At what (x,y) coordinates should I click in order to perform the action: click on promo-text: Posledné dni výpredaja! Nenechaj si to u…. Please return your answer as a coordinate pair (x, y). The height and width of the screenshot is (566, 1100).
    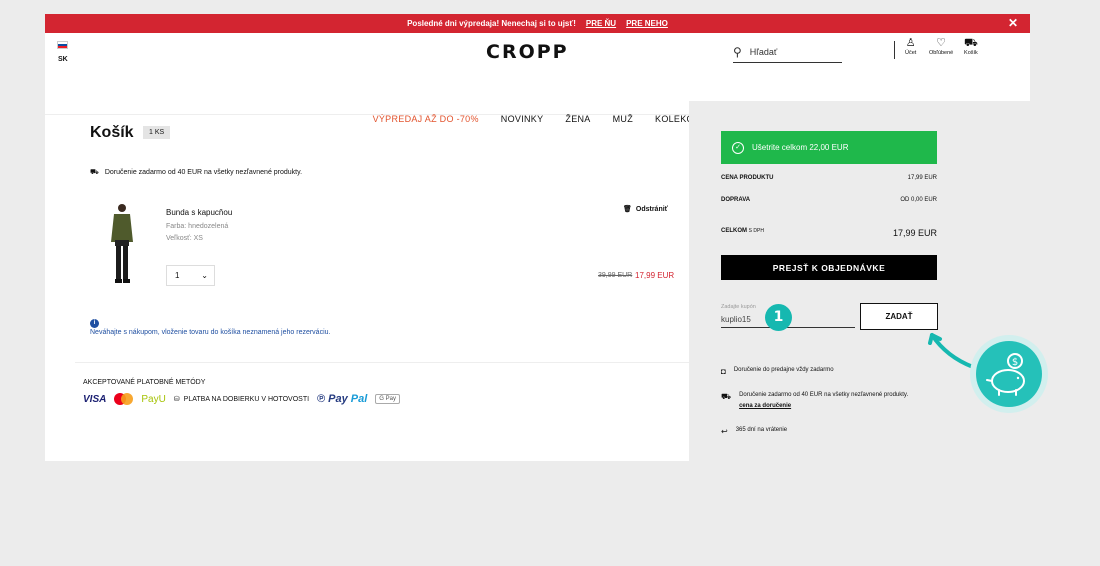
    Looking at the image, I should click on (491, 23).